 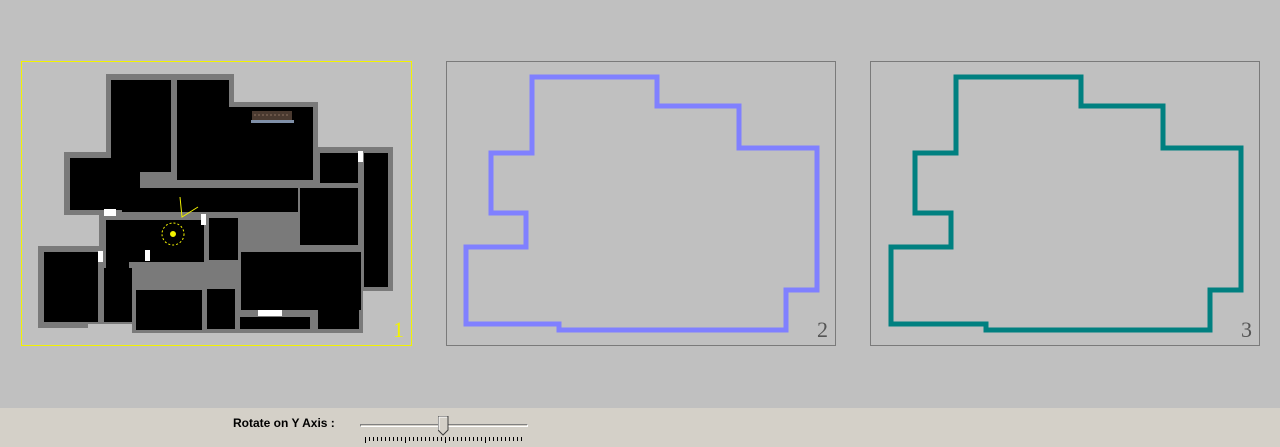 What do you see at coordinates (398, 329) in the screenshot?
I see `viewport-number: 1` at bounding box center [398, 329].